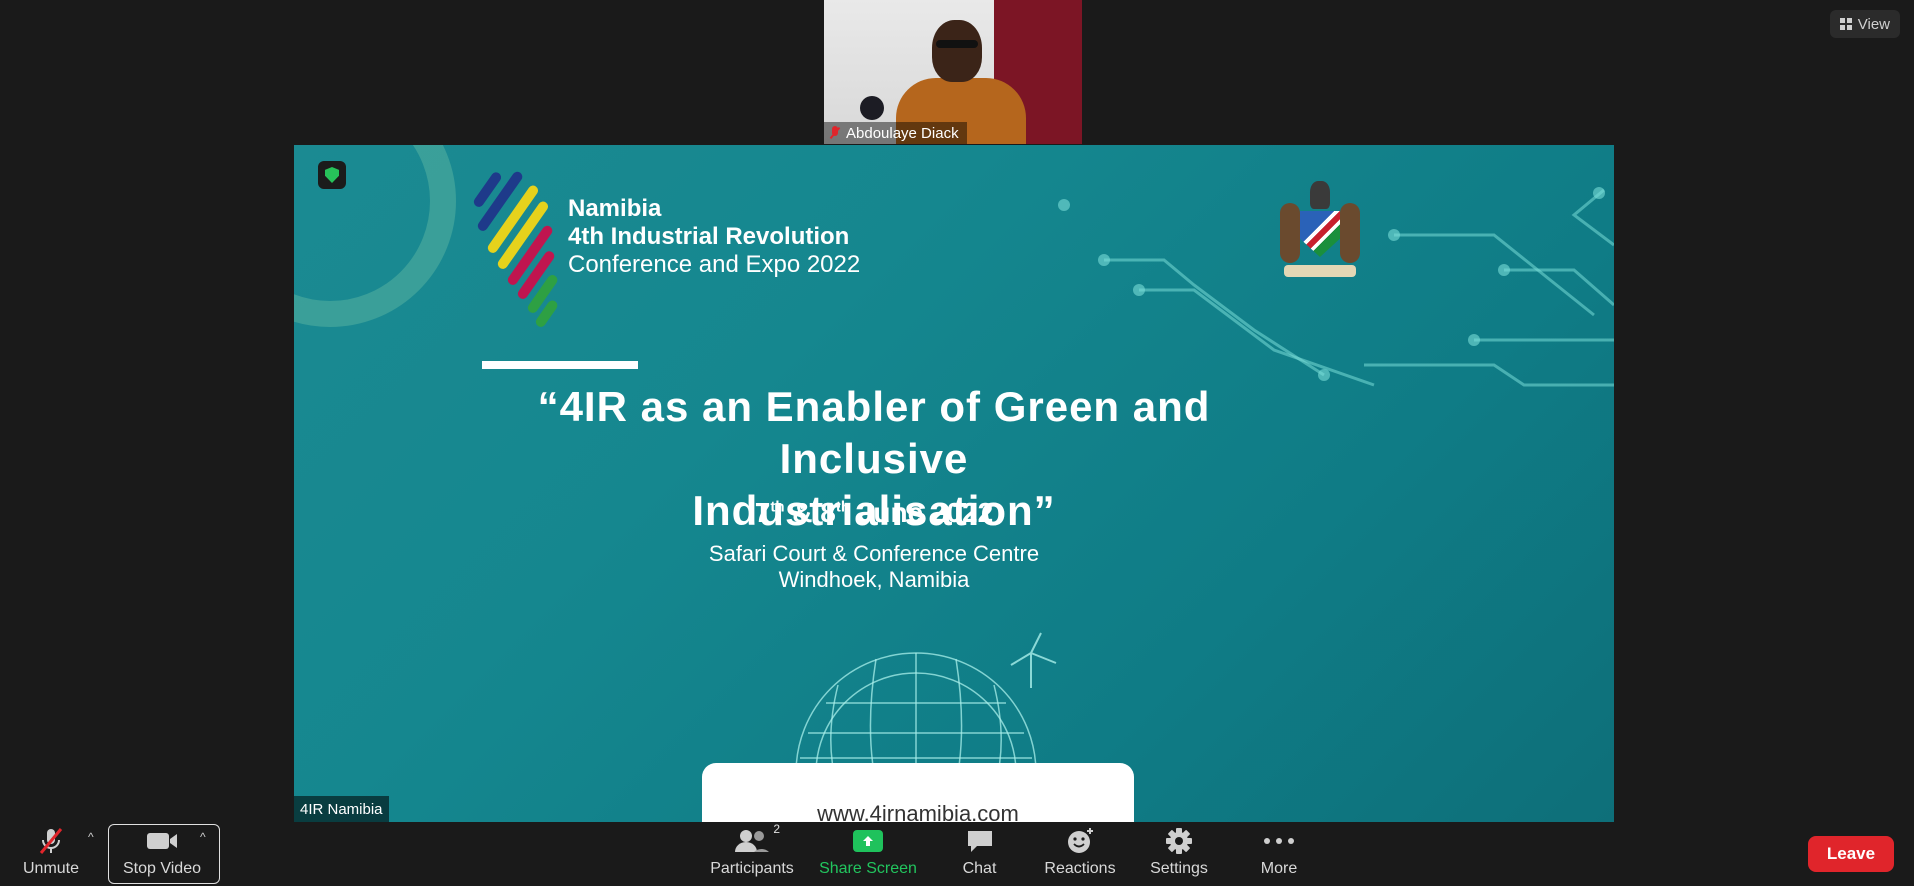  What do you see at coordinates (957, 44) in the screenshot?
I see `participant-glasses` at bounding box center [957, 44].